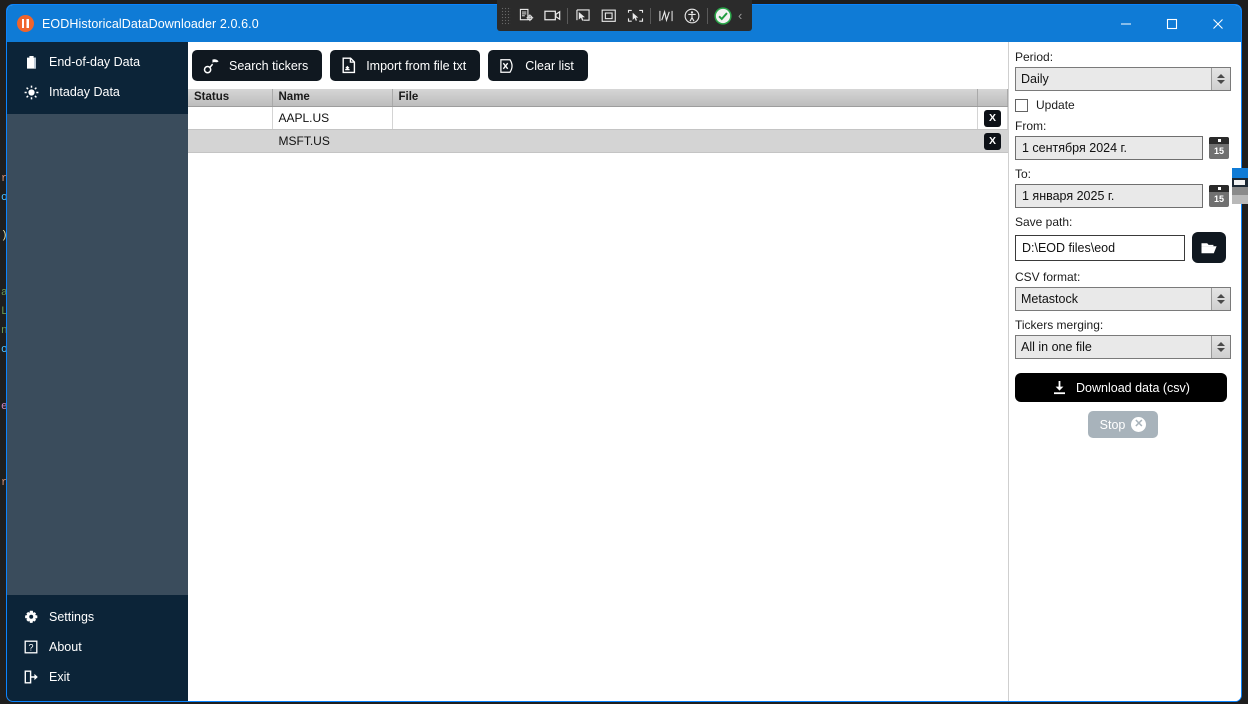 The image size is (1248, 704). Describe the element at coordinates (567, 15) in the screenshot. I see `toolbar-divider` at that location.